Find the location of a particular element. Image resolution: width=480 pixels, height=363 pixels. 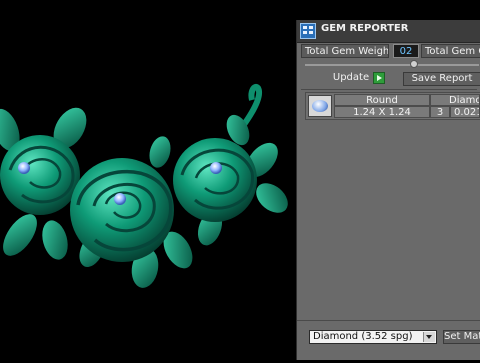

dropdown-arrow-icon is located at coordinates (429, 337).